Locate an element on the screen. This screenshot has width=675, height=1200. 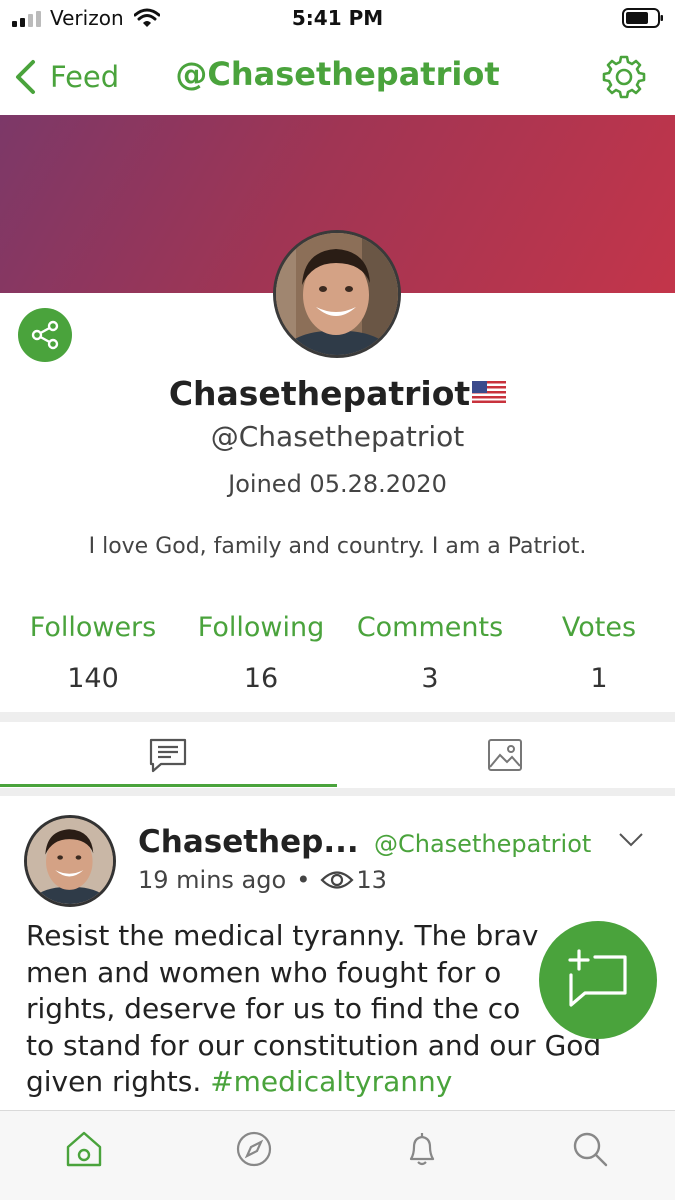
stat-votes: Votes 1 is located at coordinates (599, 653).